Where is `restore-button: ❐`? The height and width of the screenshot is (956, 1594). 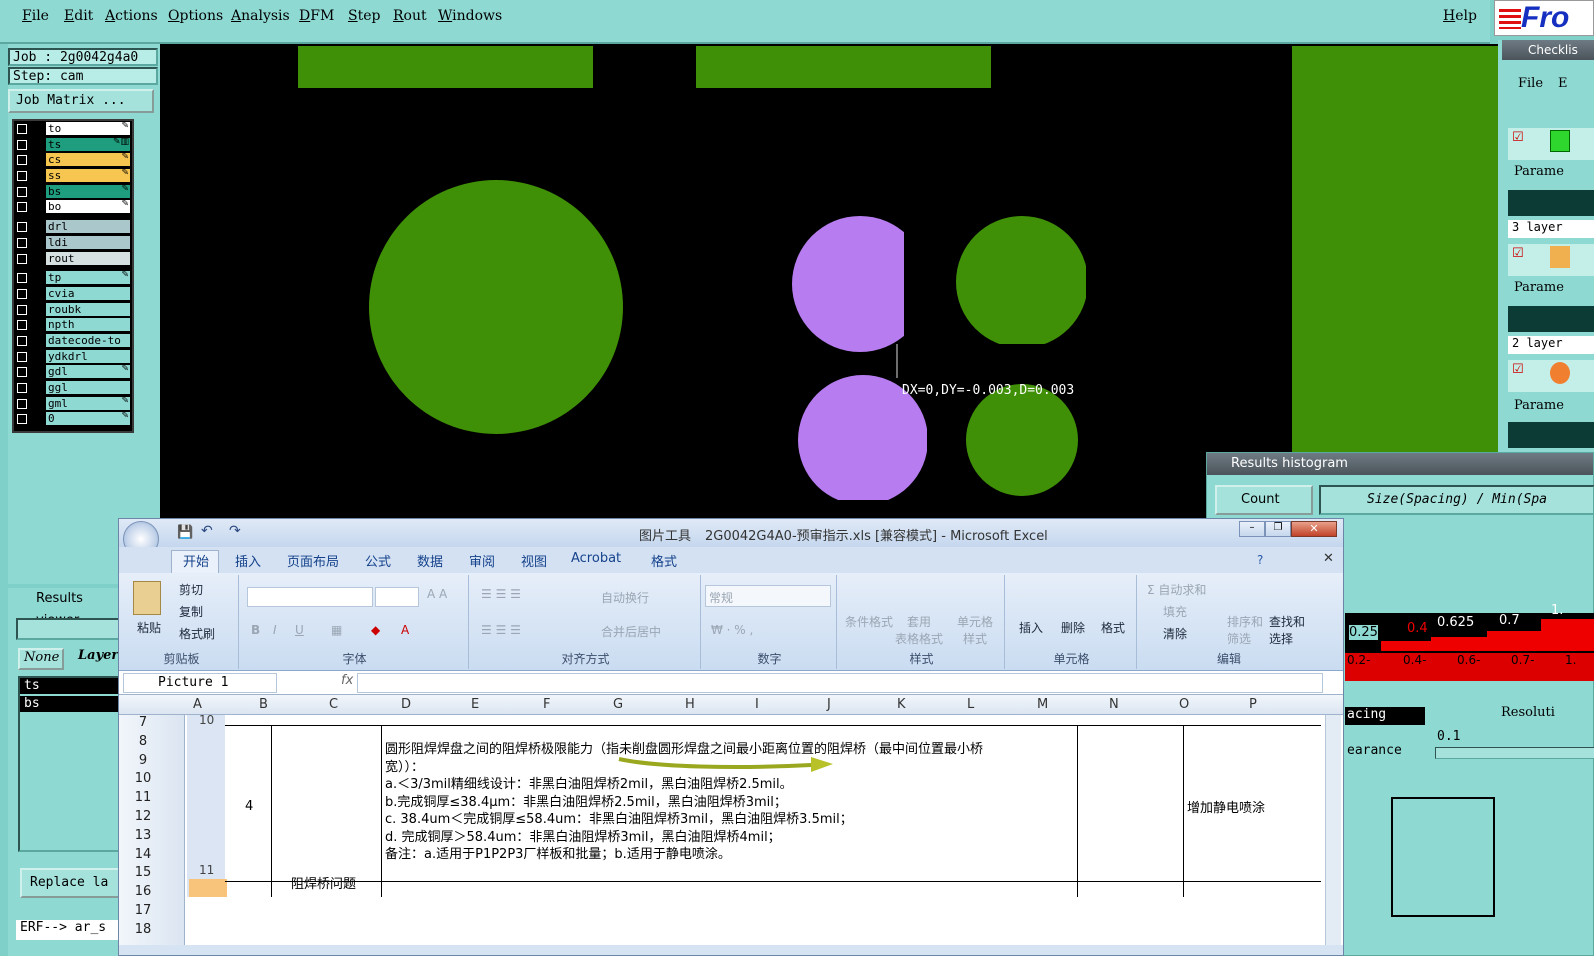 restore-button: ❐ is located at coordinates (1278, 529).